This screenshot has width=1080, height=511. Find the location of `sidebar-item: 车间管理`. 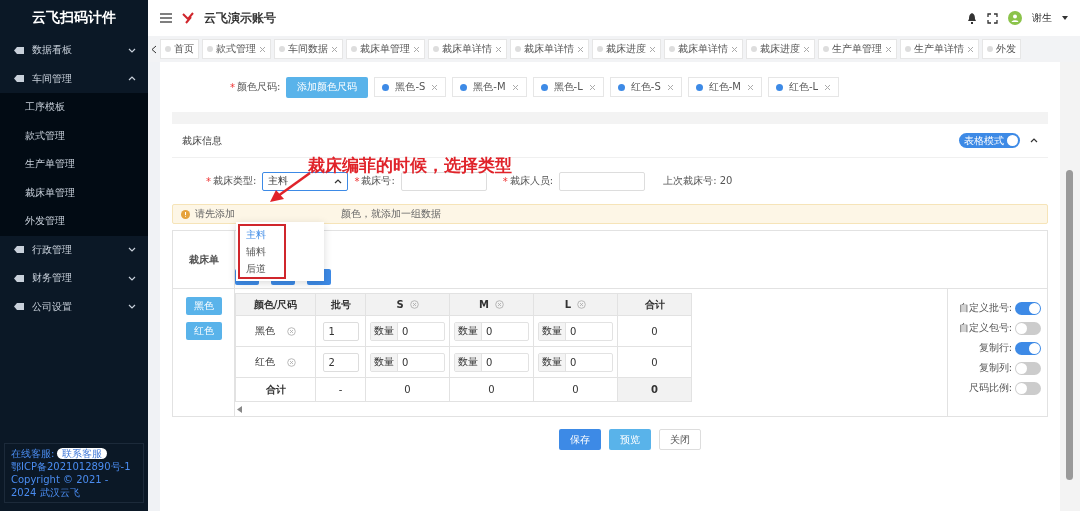

sidebar-item: 车间管理 is located at coordinates (74, 78).